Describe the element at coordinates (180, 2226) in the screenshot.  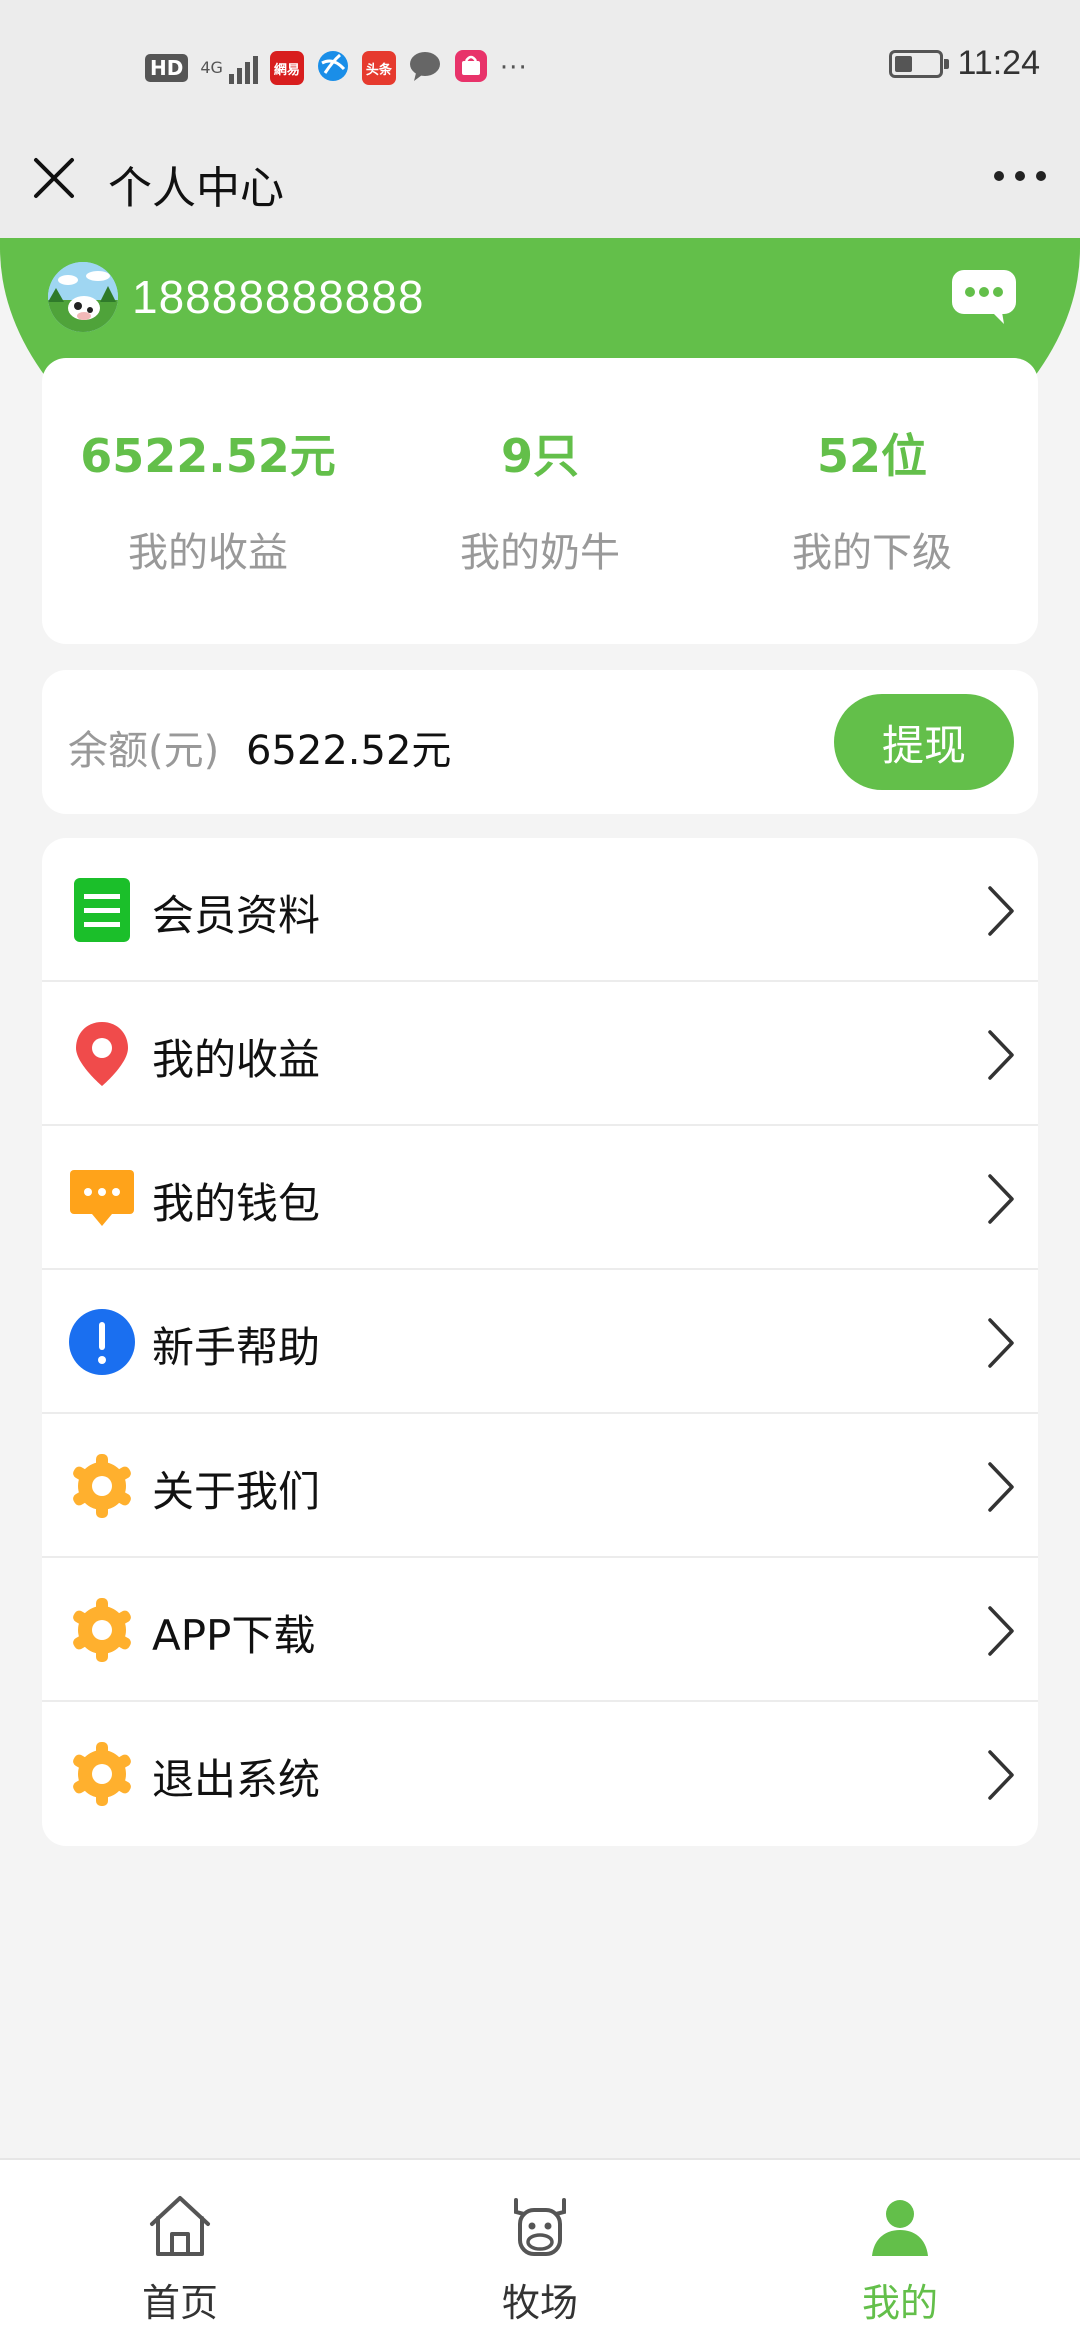
I see `home-icon` at that location.